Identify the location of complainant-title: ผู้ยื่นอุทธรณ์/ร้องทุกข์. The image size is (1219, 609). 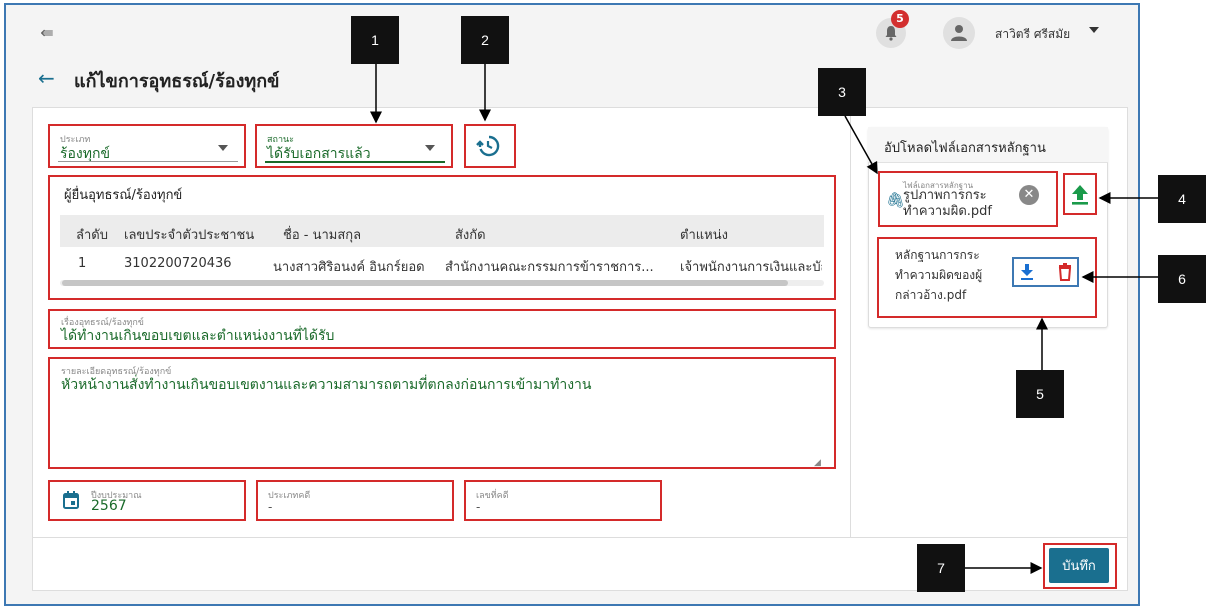
(123, 195).